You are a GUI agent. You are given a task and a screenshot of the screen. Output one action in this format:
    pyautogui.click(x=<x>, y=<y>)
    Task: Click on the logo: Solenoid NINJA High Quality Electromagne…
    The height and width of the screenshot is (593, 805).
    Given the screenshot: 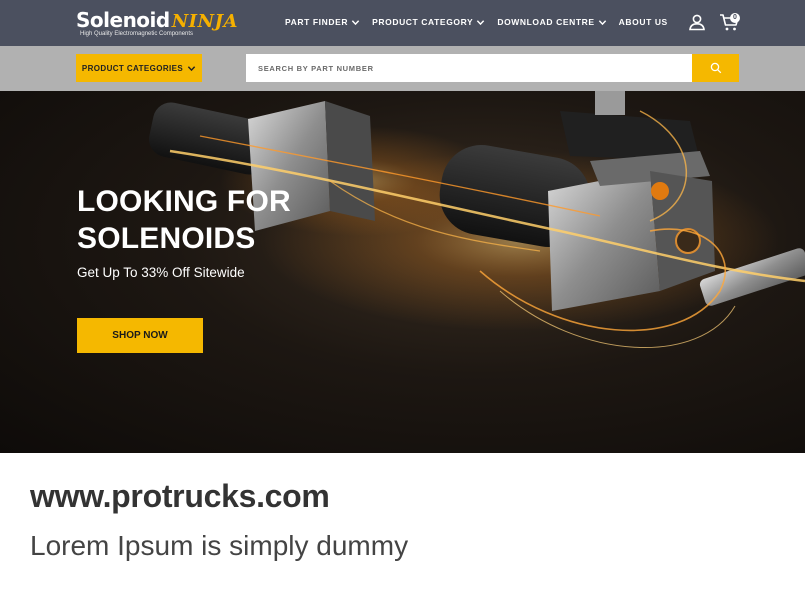 What is the action you would take?
    pyautogui.click(x=161, y=23)
    